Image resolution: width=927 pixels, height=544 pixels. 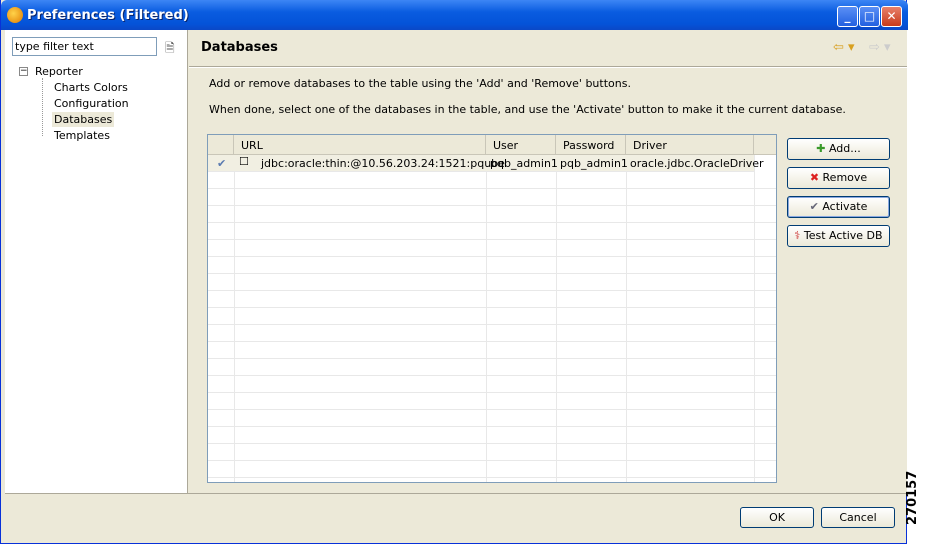 I want to click on back-button: ⇦ ▾, so click(x=844, y=47).